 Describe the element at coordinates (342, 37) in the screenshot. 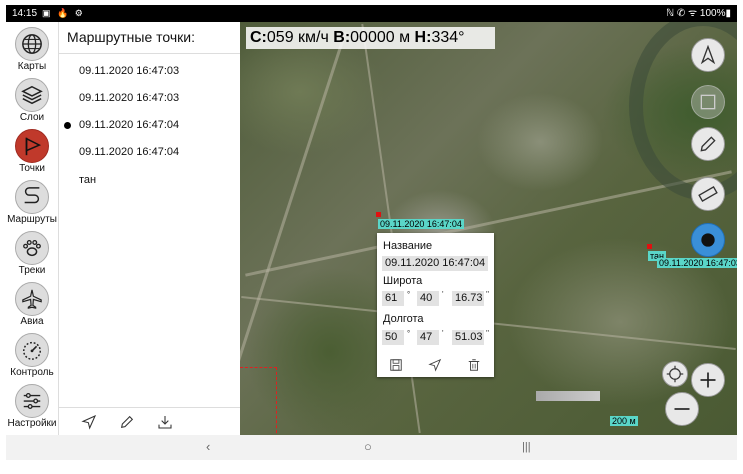

I see `altitude-label: В:` at that location.